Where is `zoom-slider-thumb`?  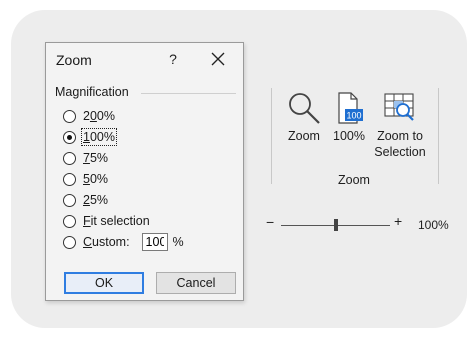 zoom-slider-thumb is located at coordinates (336, 225).